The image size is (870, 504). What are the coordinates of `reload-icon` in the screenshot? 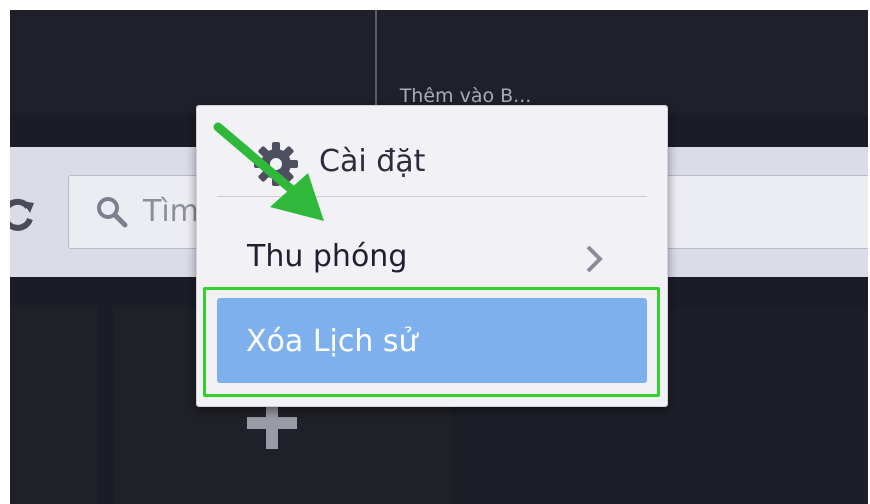 It's located at (23, 215).